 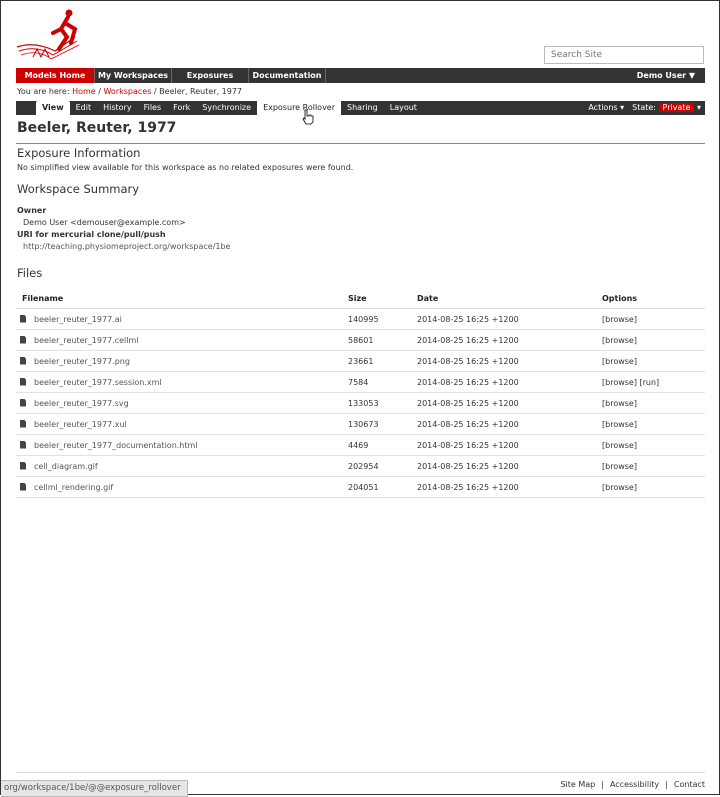 What do you see at coordinates (382, 299) in the screenshot?
I see `column-header-size: Size` at bounding box center [382, 299].